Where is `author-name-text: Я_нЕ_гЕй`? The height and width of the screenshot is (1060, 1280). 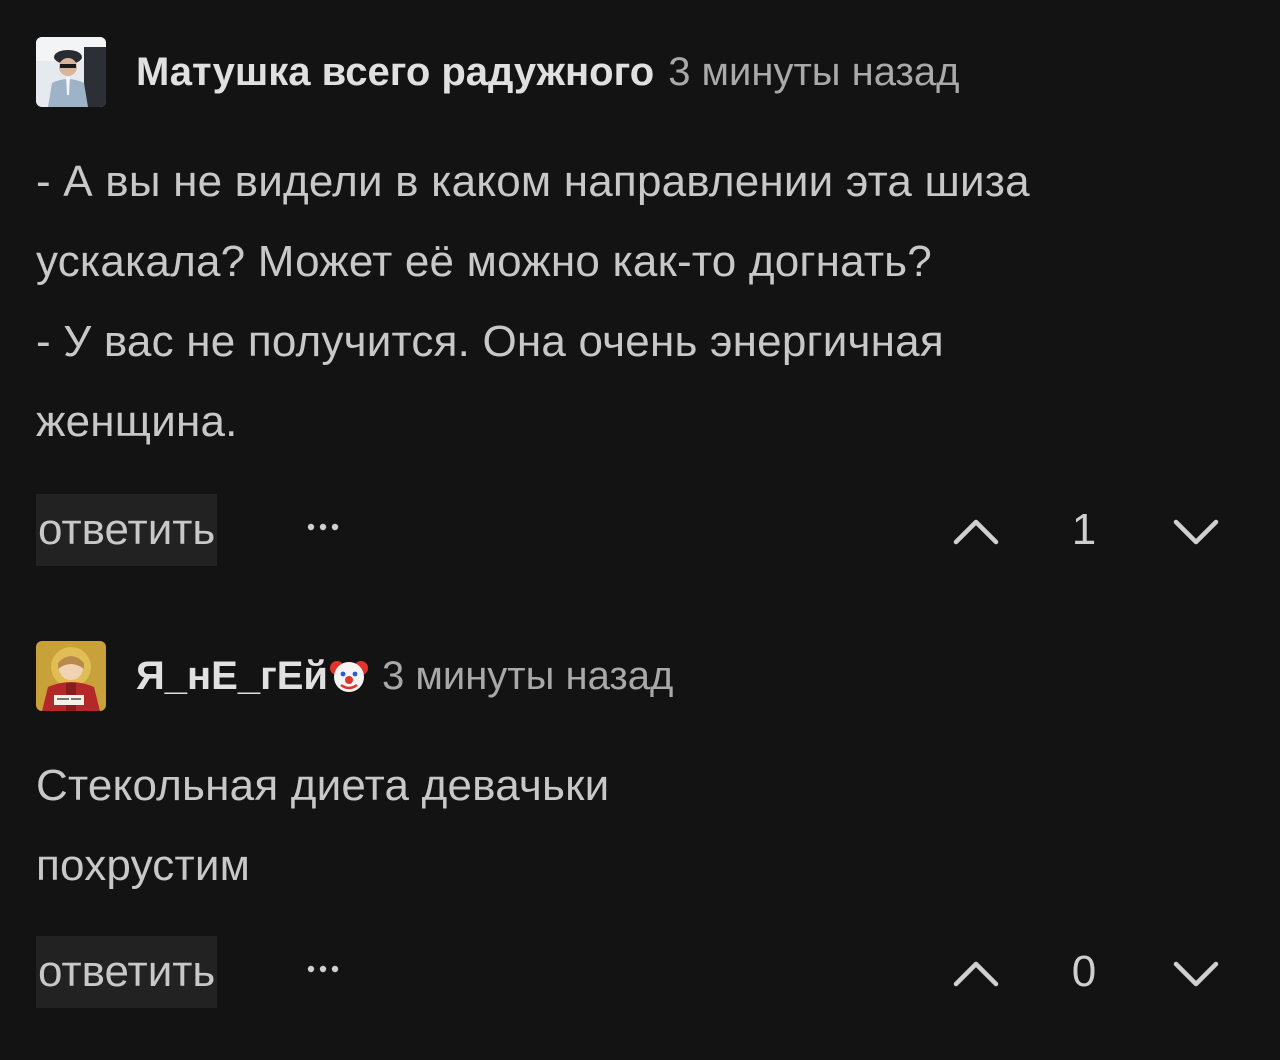 author-name-text: Я_нЕ_гЕй is located at coordinates (232, 675).